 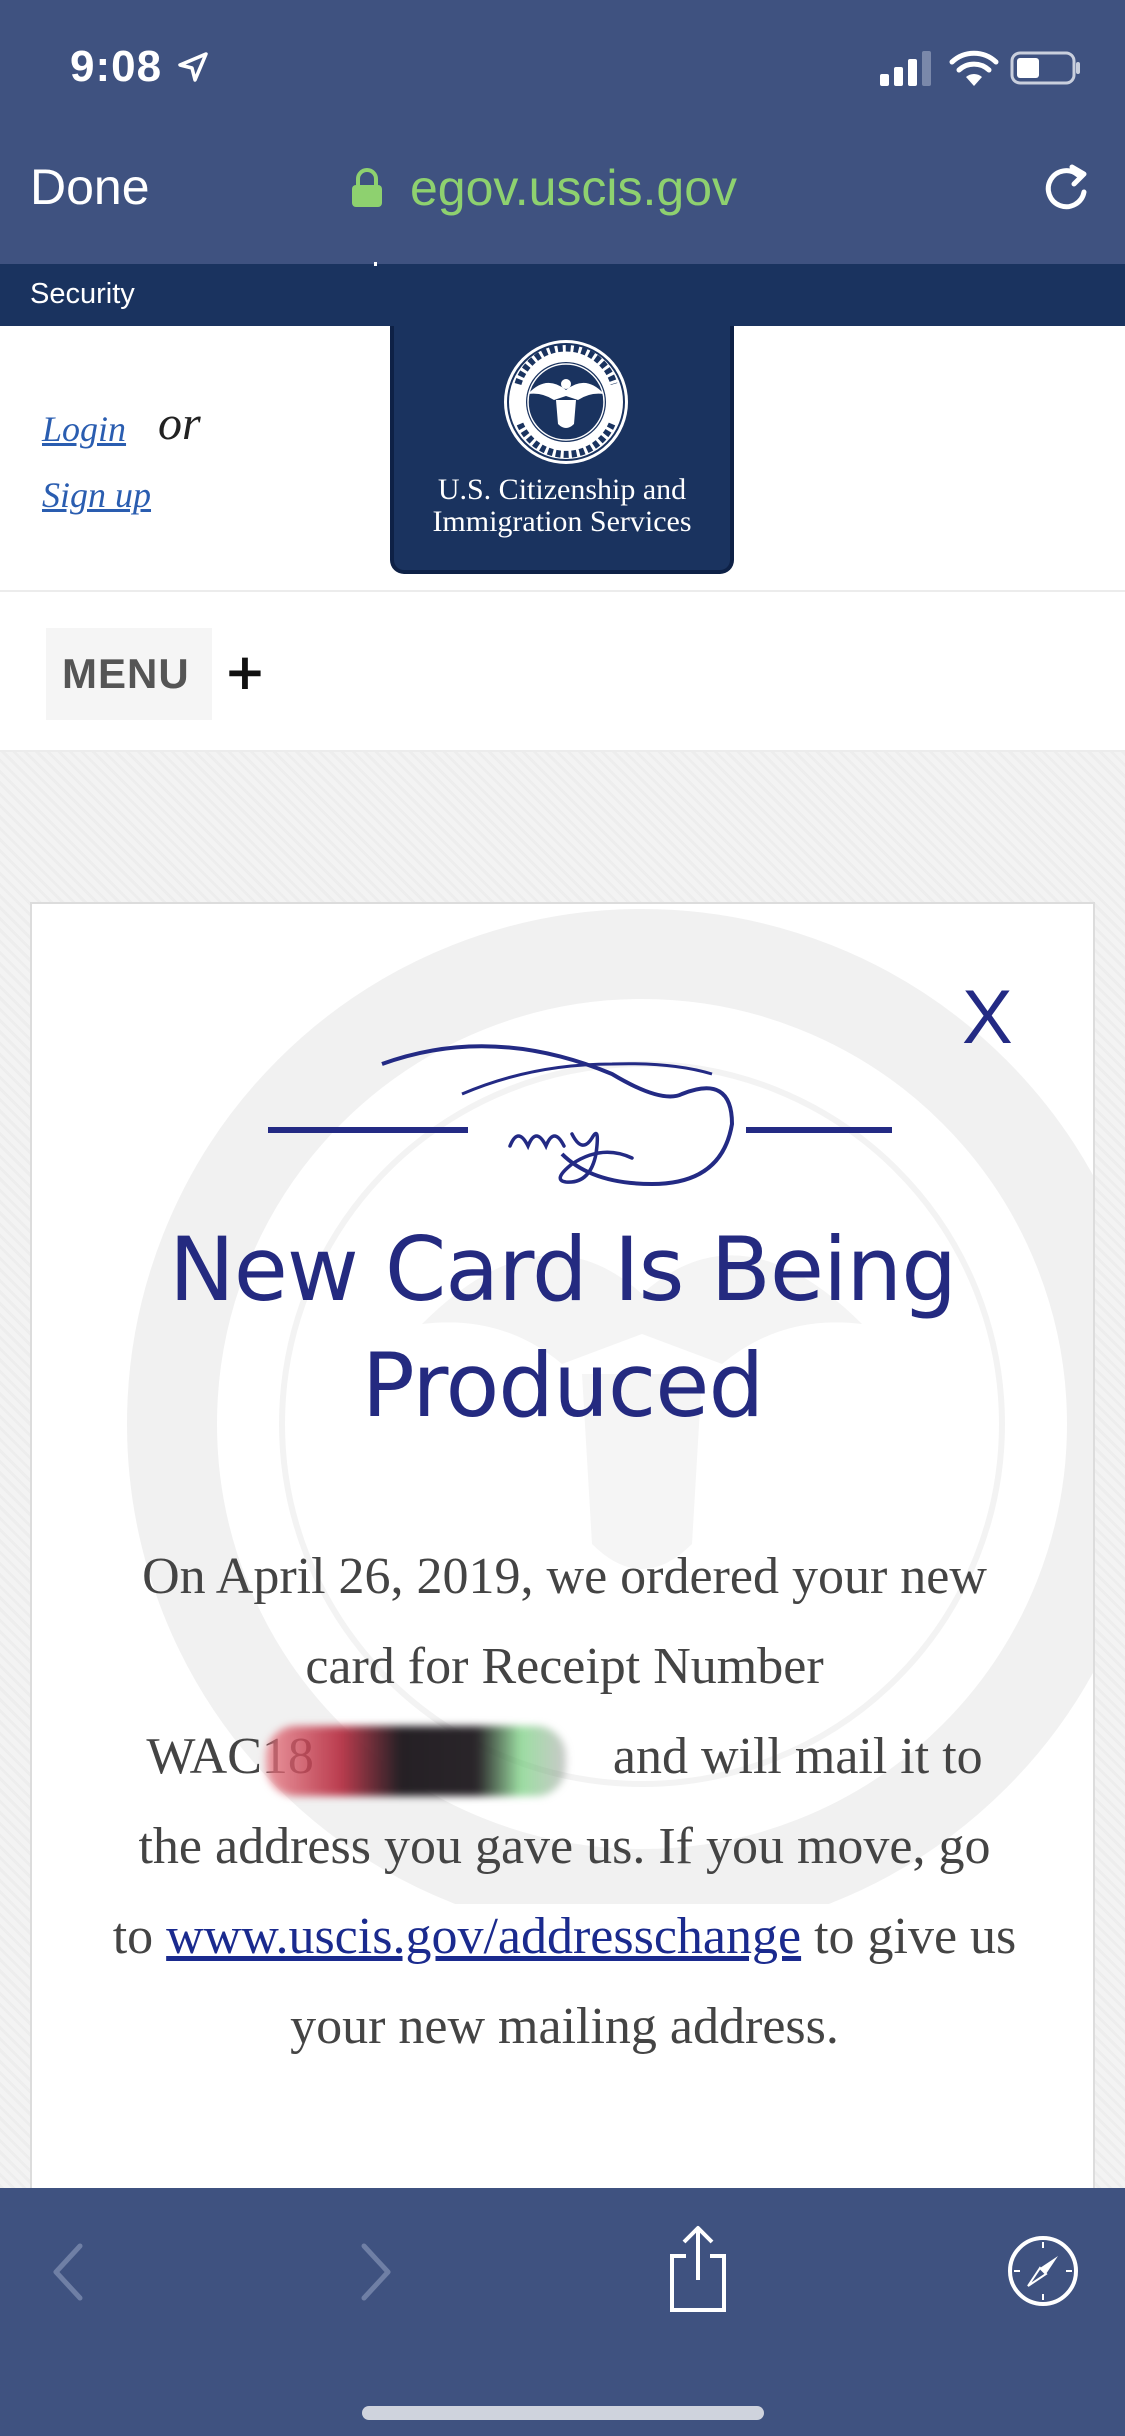 I want to click on address-bar: egov.uscis.gov, so click(x=543, y=188).